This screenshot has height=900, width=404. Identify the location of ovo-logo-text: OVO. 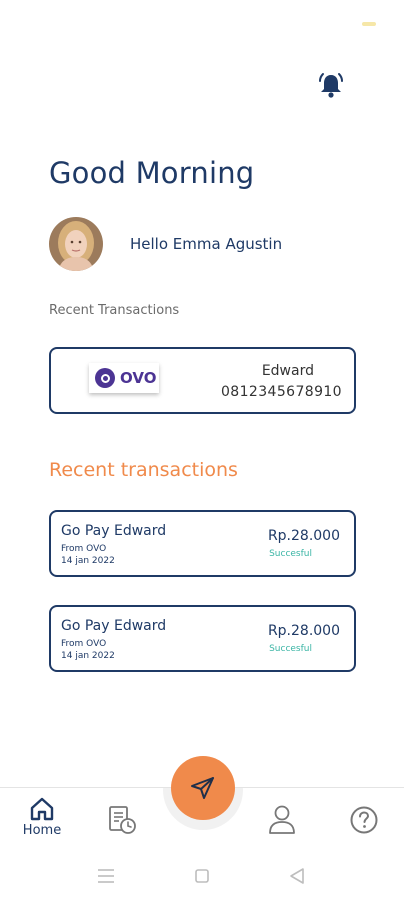
(138, 378).